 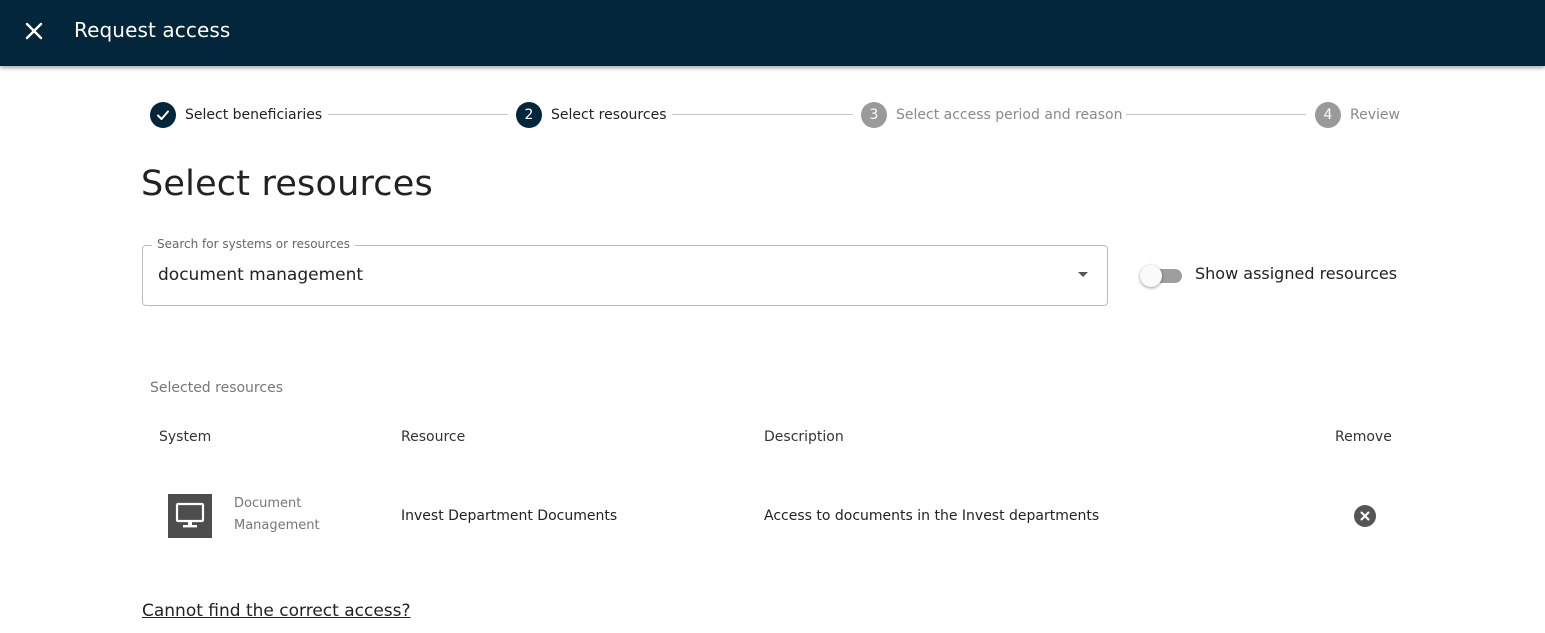 What do you see at coordinates (772, 33) in the screenshot?
I see `top-app-bar: Request access` at bounding box center [772, 33].